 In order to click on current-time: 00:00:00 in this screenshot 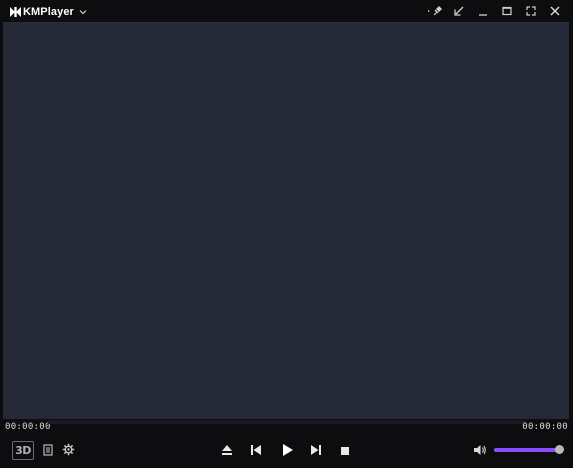, I will do `click(28, 427)`.